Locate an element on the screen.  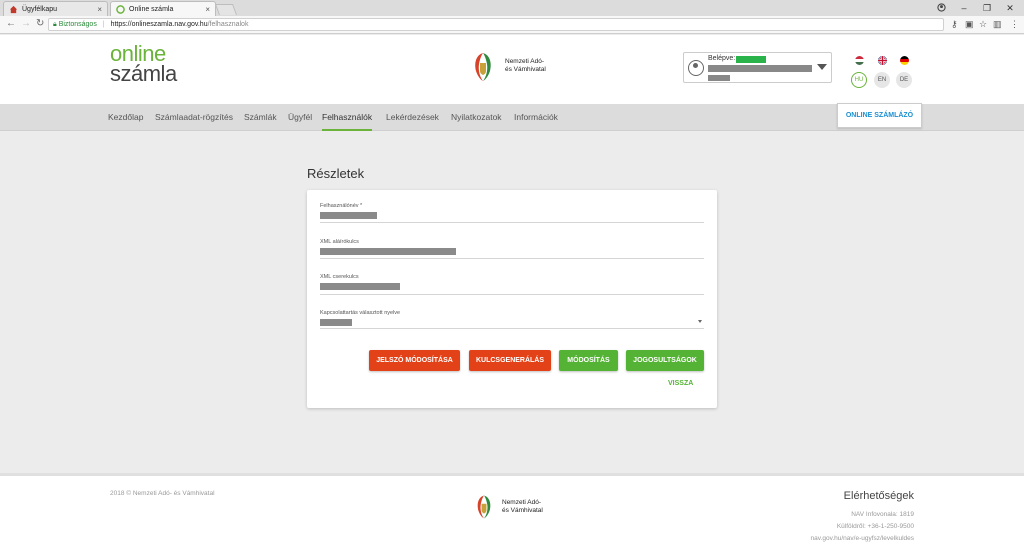
lock-icon: 🔒︎ is located at coordinates (55, 24).